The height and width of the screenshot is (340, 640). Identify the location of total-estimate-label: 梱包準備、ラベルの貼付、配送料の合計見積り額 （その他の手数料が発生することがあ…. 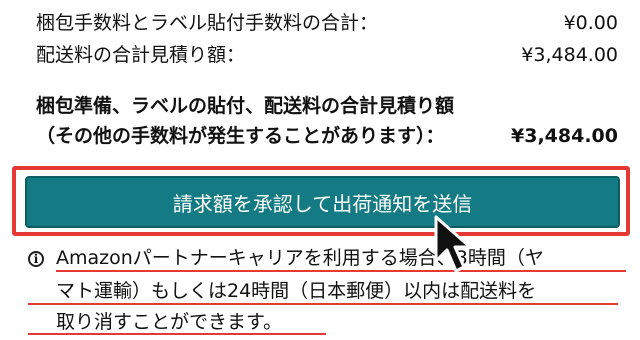
(245, 121).